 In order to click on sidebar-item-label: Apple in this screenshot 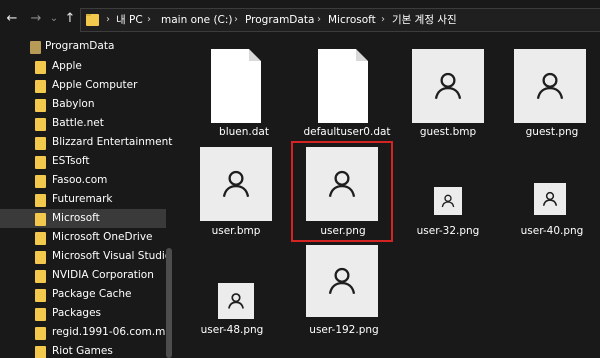, I will do `click(67, 66)`.